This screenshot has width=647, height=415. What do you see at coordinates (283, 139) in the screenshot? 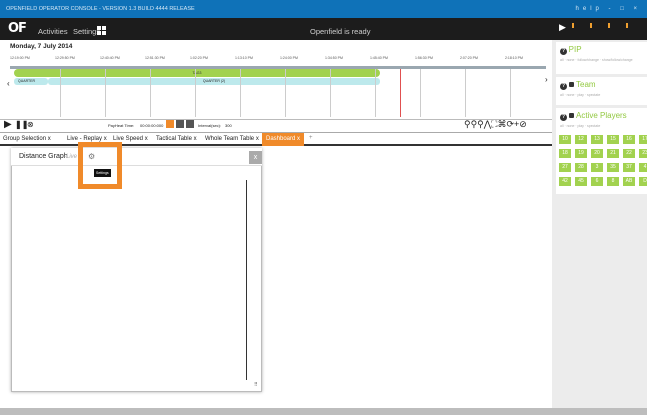
I see `tab-dashboard: Dashboard x` at bounding box center [283, 139].